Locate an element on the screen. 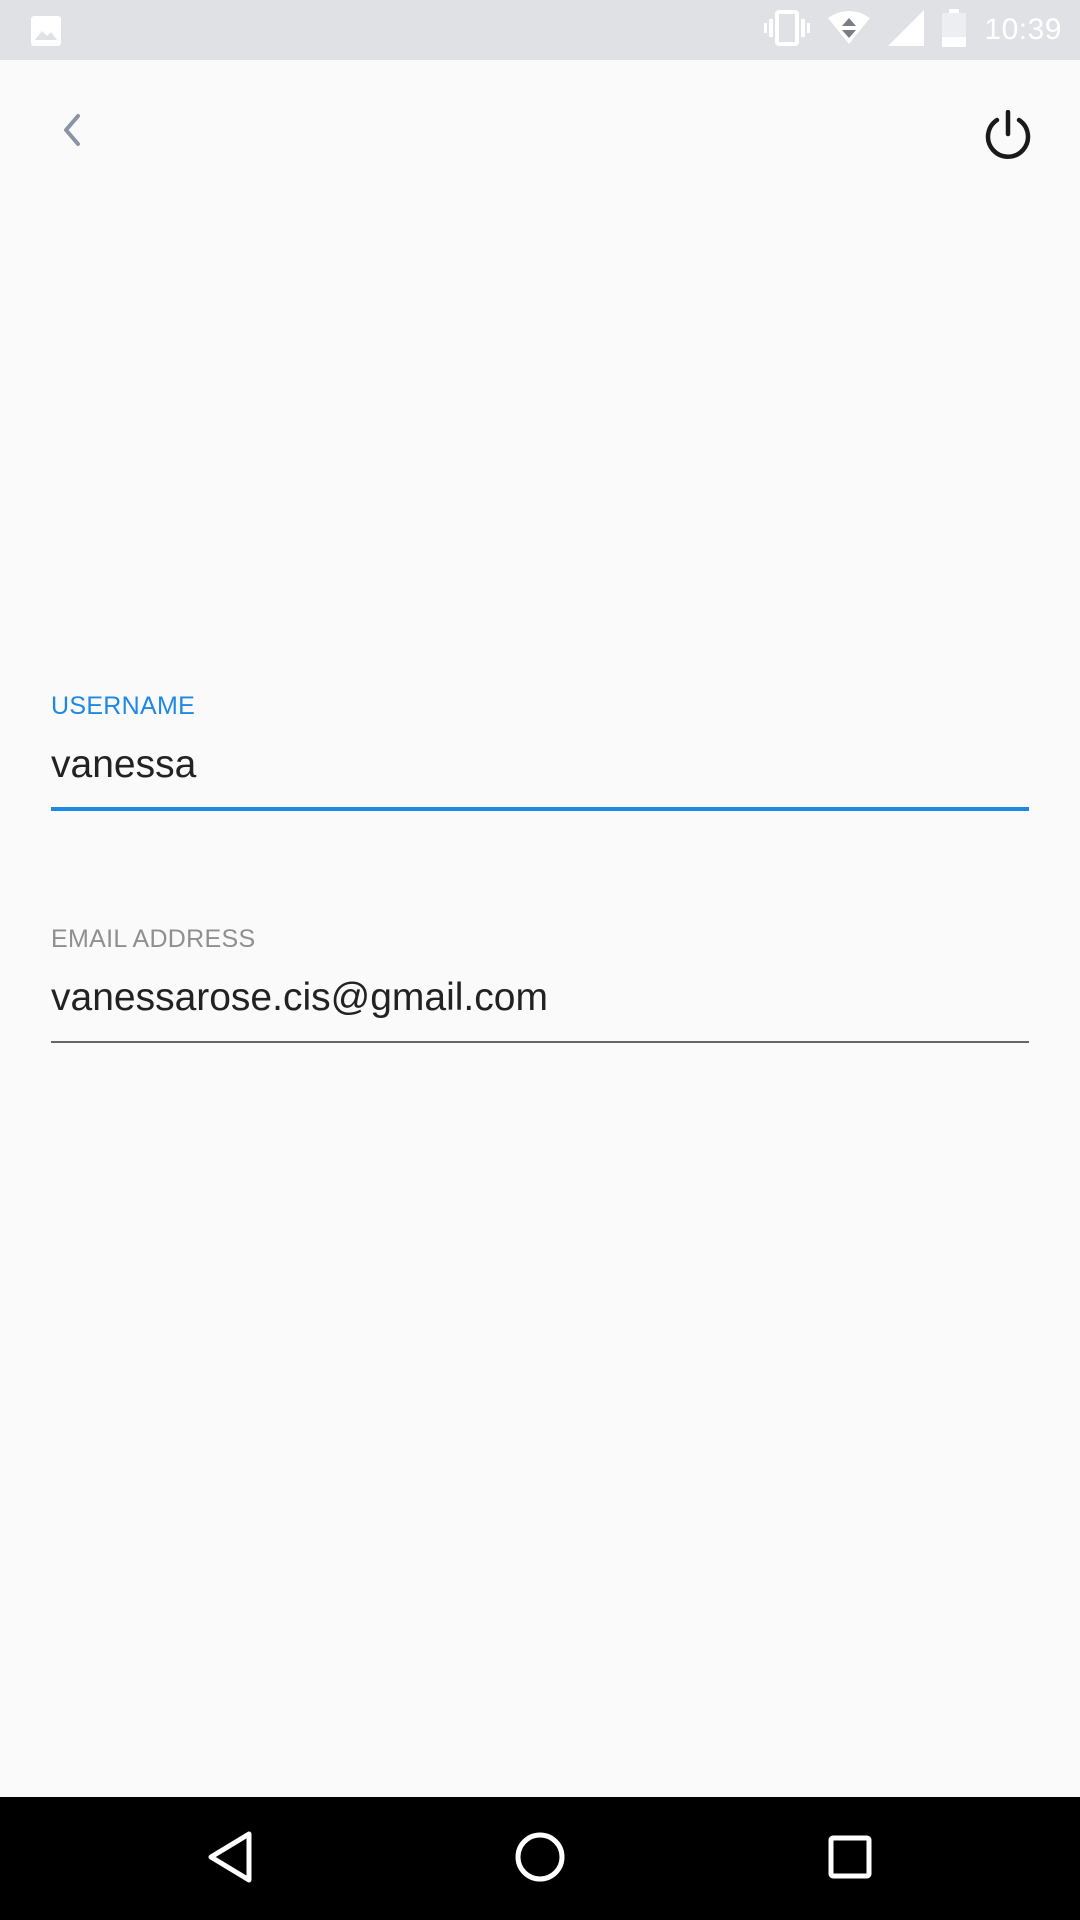 Image resolution: width=1080 pixels, height=1920 pixels. vibrate-icon is located at coordinates (787, 30).